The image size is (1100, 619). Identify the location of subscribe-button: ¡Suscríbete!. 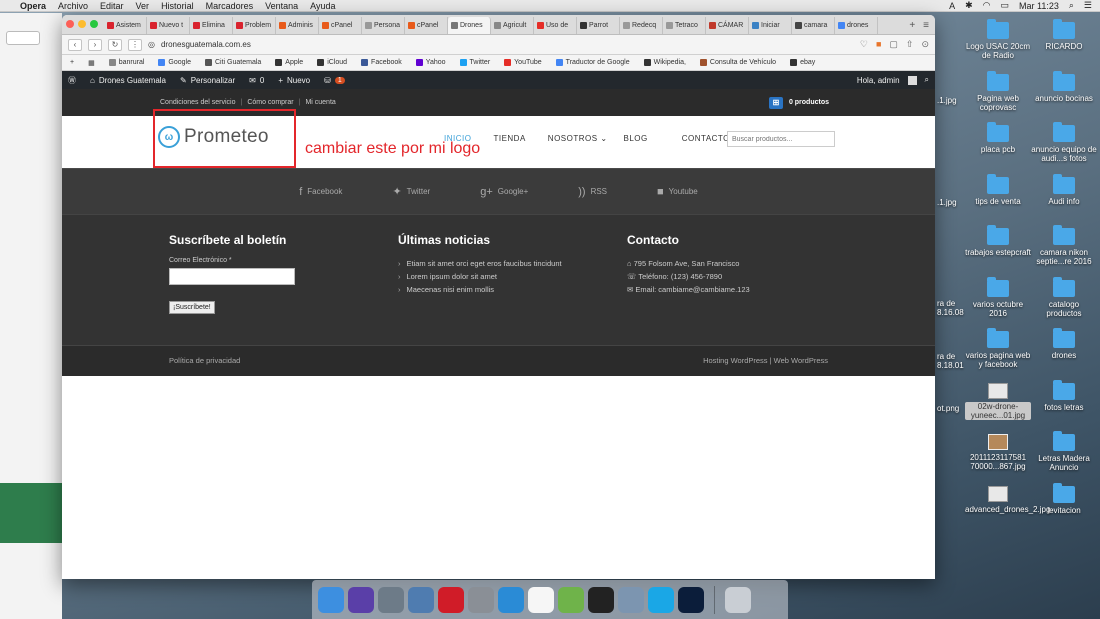
(192, 307).